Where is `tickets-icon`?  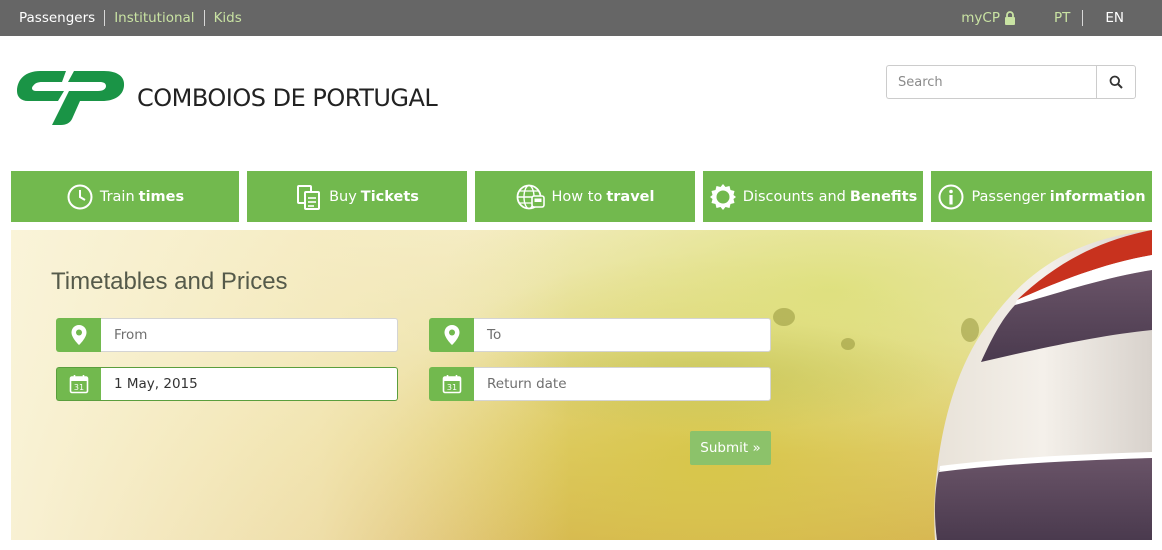 tickets-icon is located at coordinates (309, 197).